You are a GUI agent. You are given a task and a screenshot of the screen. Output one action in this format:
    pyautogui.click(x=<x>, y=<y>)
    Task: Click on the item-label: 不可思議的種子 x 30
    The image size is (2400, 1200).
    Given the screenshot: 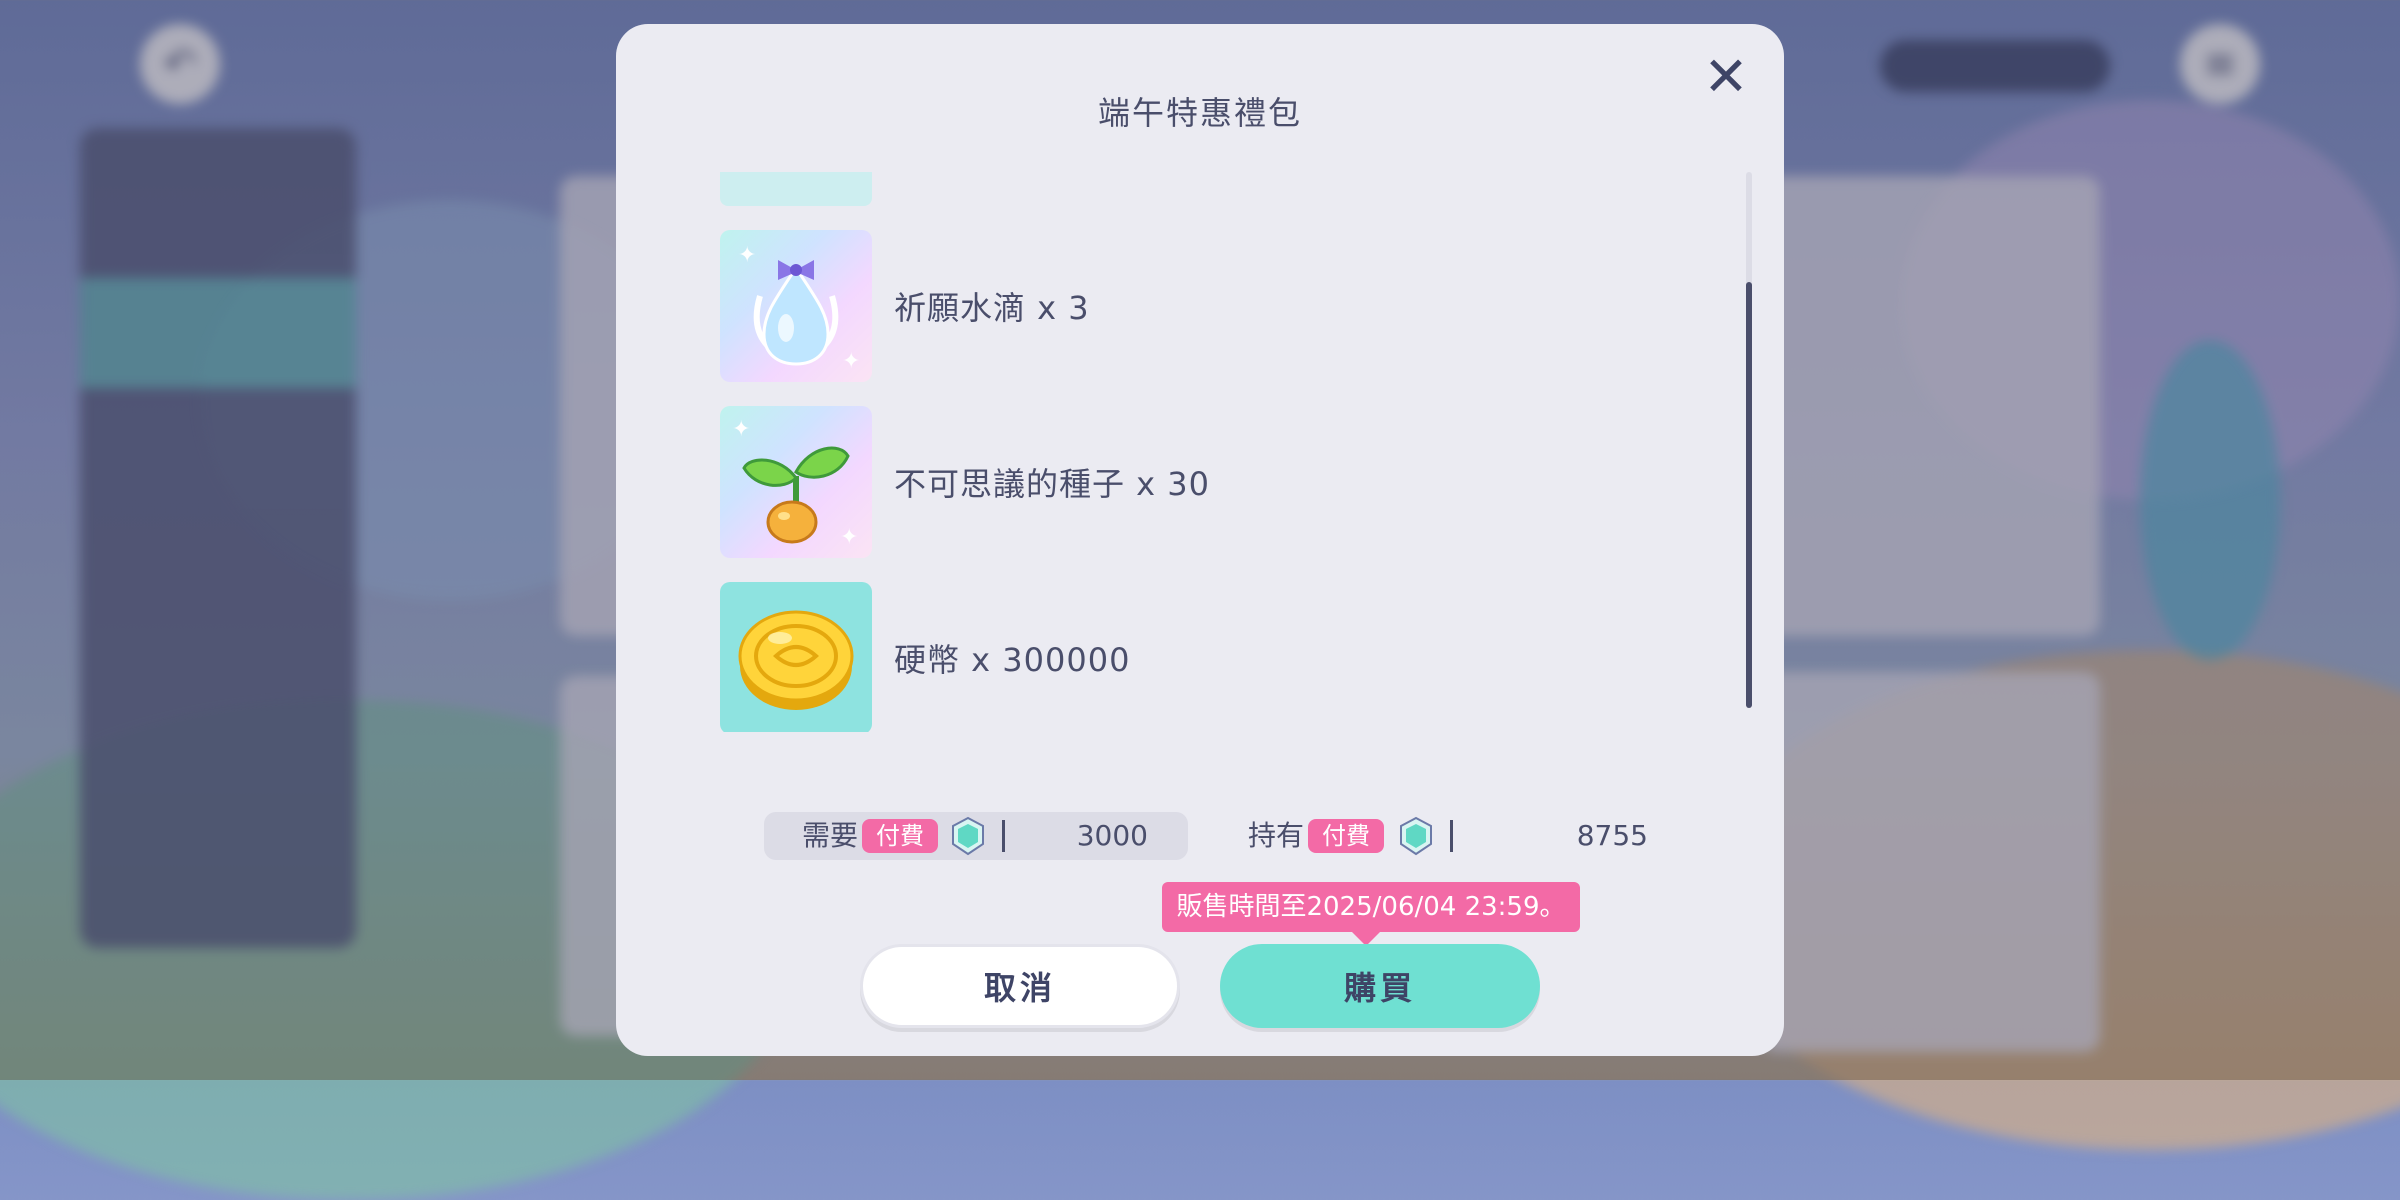 What is the action you would take?
    pyautogui.click(x=1052, y=484)
    